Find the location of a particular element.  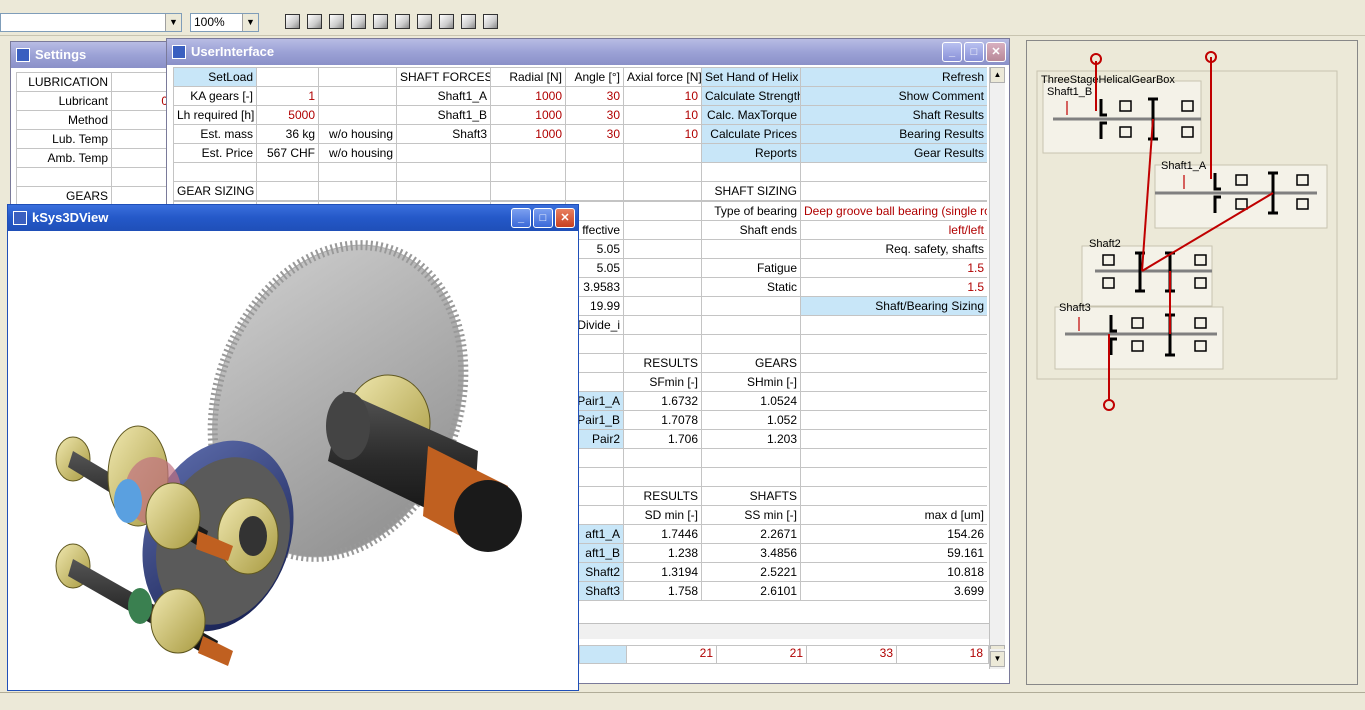

grid-cell: Show Comment is located at coordinates (893, 96).